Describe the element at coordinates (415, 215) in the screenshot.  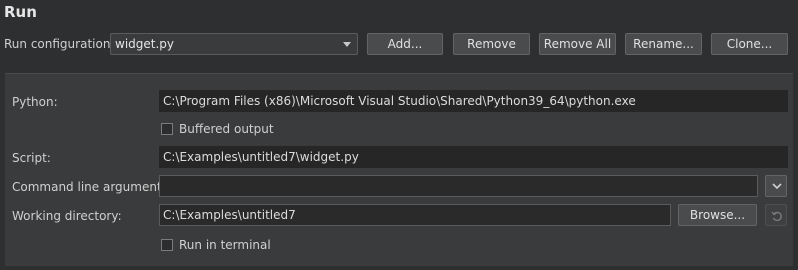
I see `working-directory-field: C:\Examples\untitled7` at that location.